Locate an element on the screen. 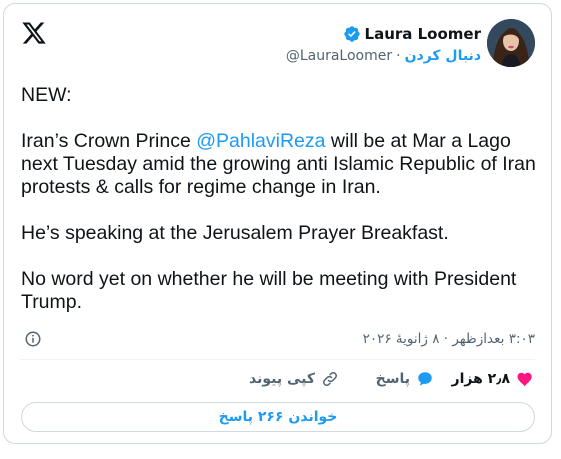  tweet-actions: ۲٫۸ هزار پاسخ کپی پیوند is located at coordinates (277, 382).